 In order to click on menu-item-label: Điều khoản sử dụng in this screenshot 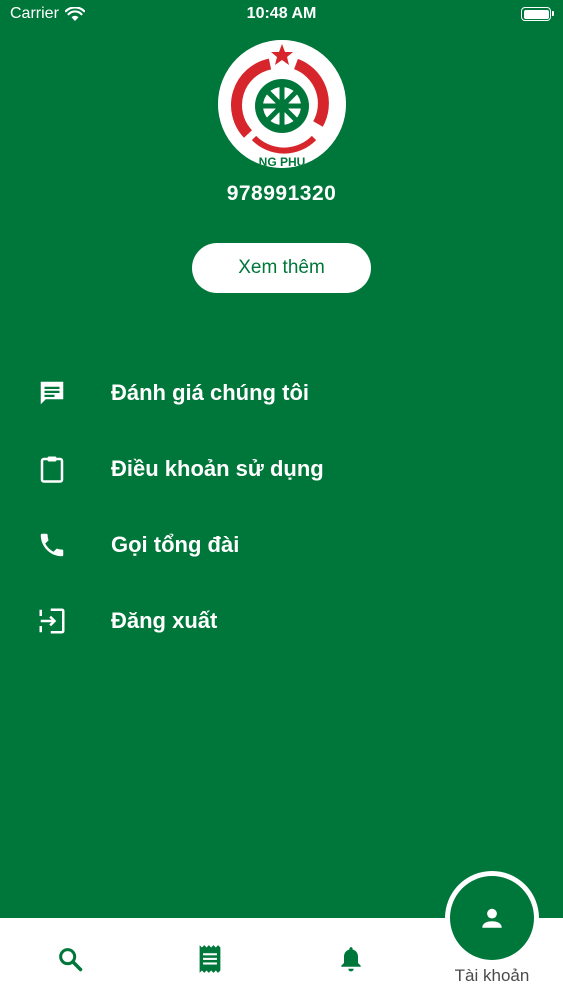, I will do `click(217, 468)`.